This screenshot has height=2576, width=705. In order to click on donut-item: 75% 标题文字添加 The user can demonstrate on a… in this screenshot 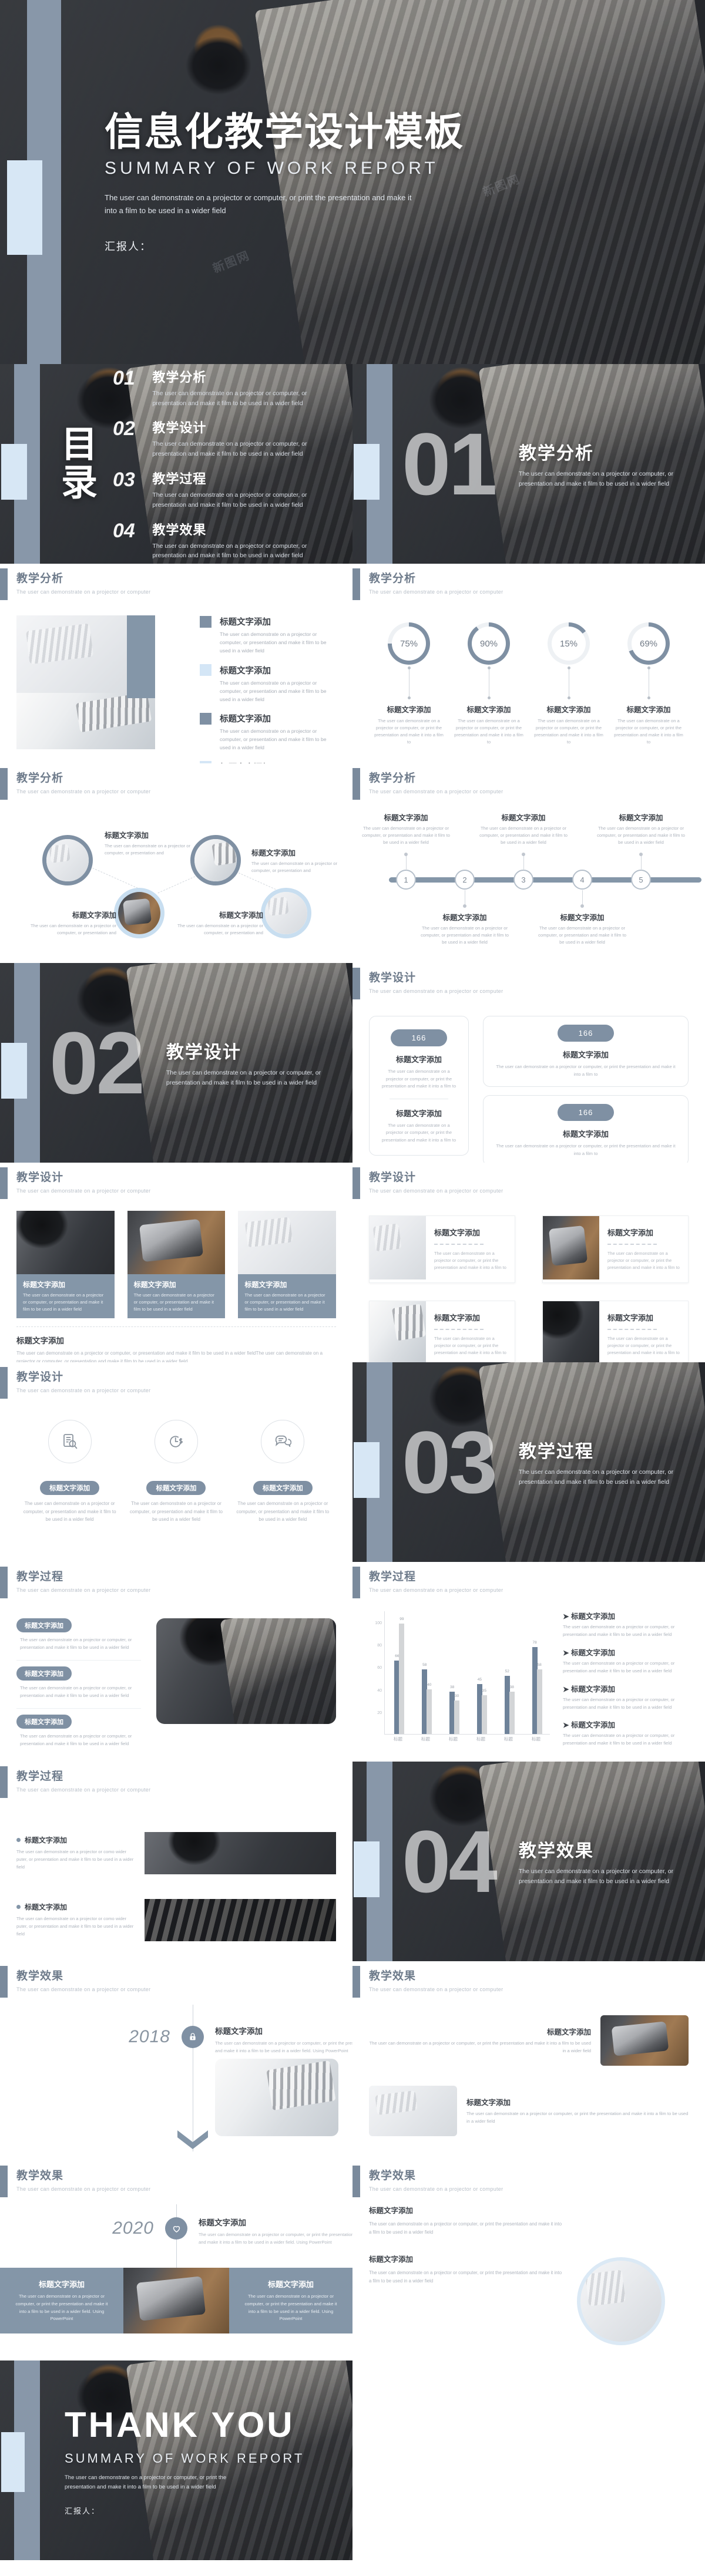, I will do `click(408, 688)`.